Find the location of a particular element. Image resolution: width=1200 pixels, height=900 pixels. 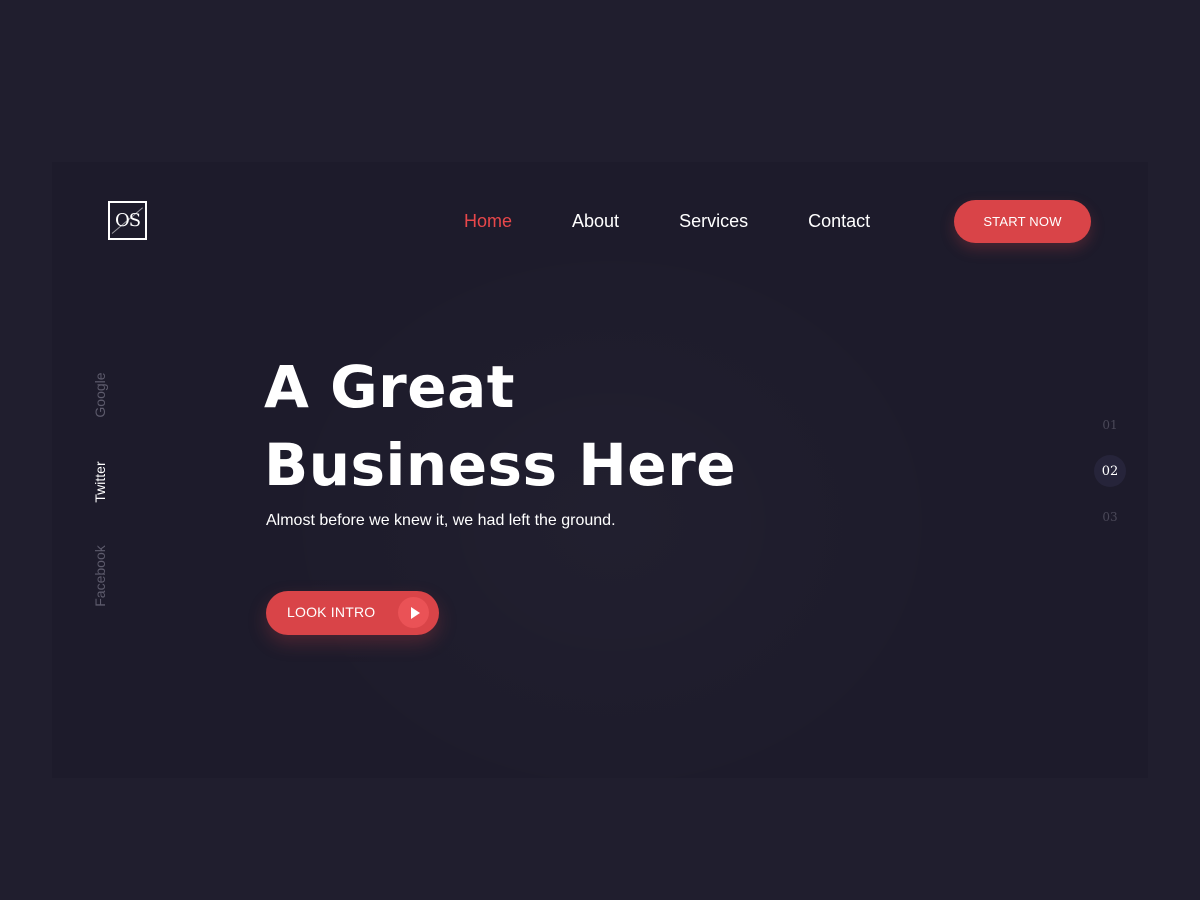

look-intro-button: LOOK INTRO is located at coordinates (352, 613).